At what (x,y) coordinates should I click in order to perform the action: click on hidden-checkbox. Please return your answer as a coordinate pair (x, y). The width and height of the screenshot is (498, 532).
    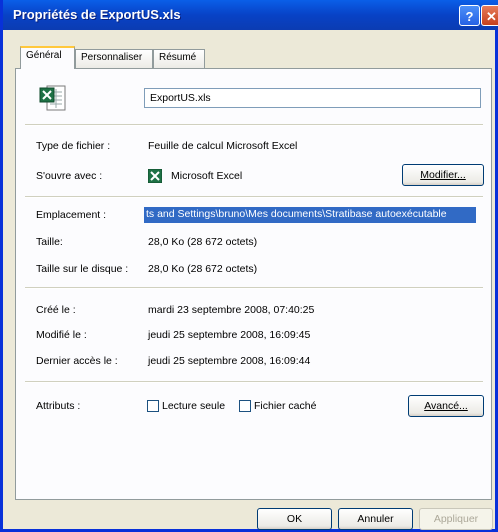
    Looking at the image, I should click on (245, 406).